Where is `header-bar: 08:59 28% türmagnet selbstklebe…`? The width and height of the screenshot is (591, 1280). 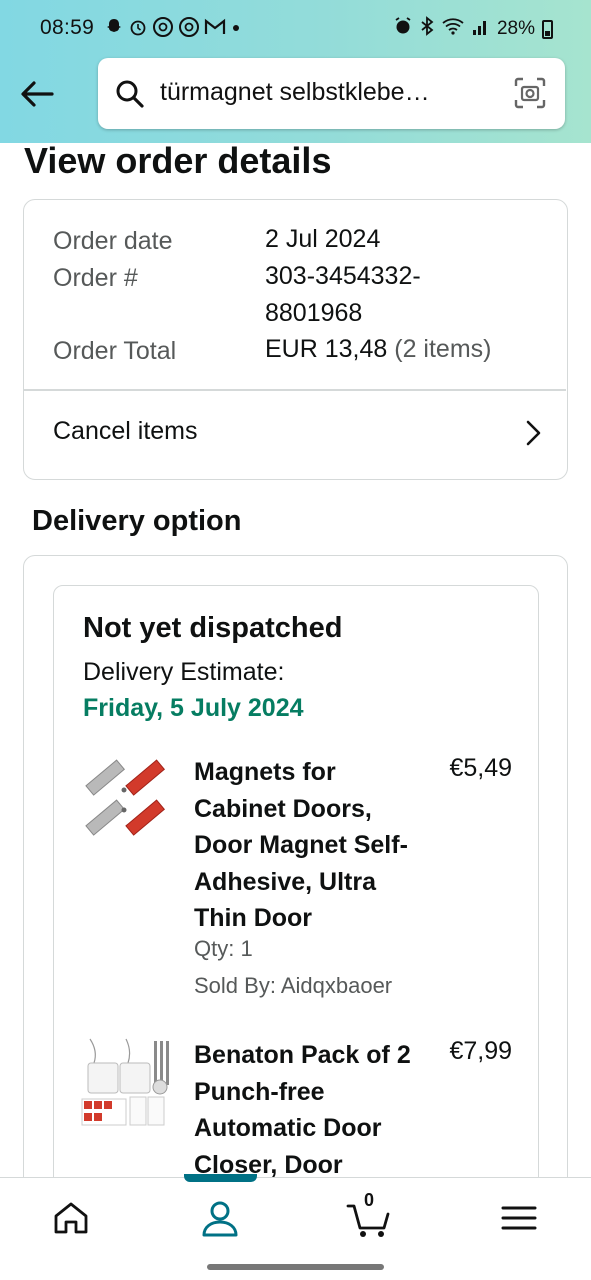 header-bar: 08:59 28% türmagnet selbstklebe… is located at coordinates (295, 71).